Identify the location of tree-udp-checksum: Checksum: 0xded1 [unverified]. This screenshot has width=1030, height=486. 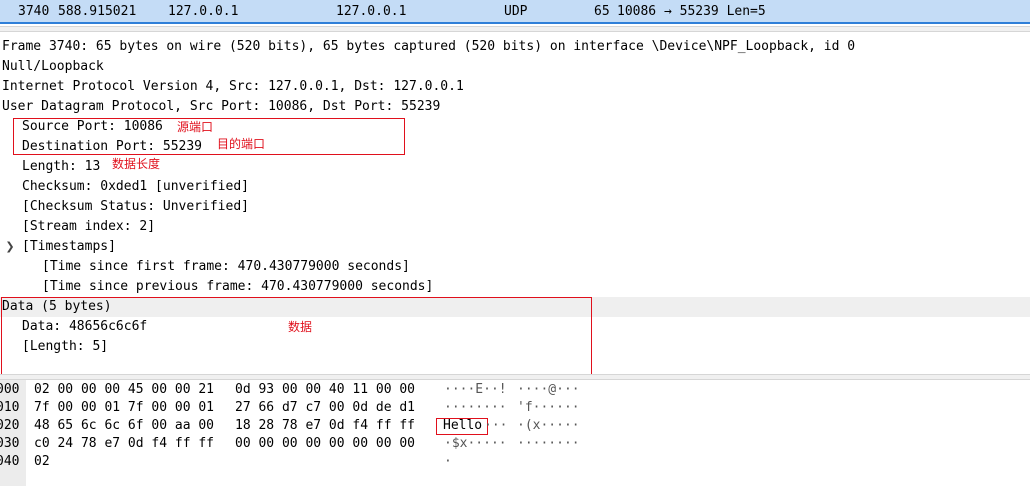
(135, 187).